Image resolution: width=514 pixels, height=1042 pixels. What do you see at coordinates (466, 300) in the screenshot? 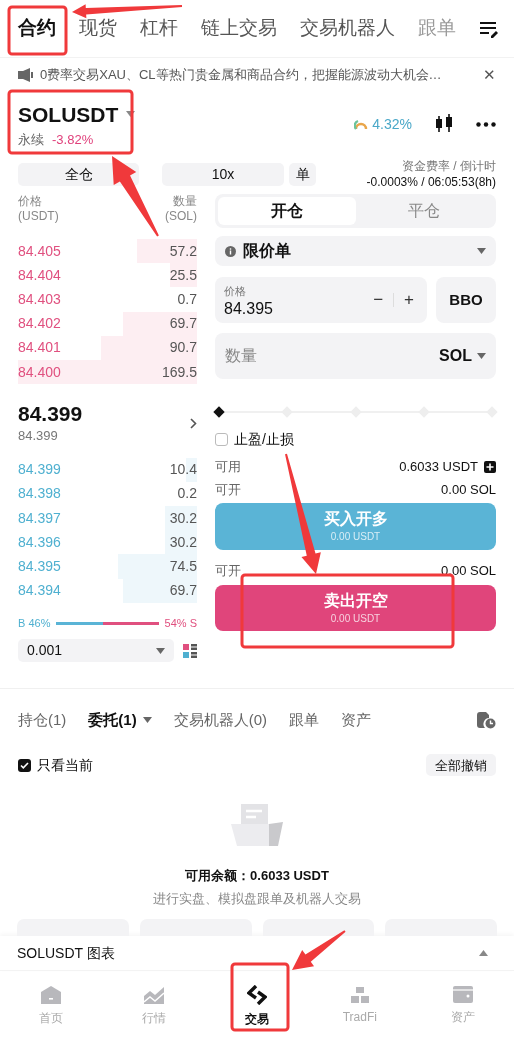
I see `bbo-button: BBO` at bounding box center [466, 300].